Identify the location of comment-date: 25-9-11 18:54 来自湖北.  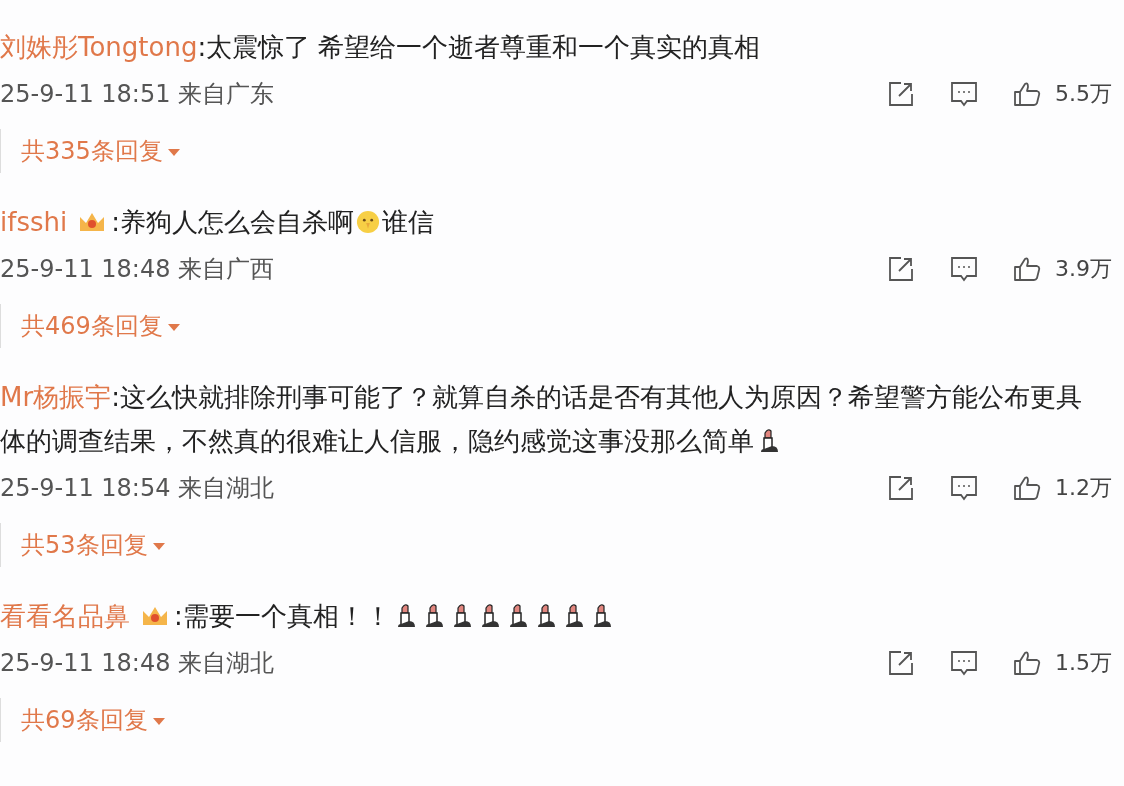
(137, 488).